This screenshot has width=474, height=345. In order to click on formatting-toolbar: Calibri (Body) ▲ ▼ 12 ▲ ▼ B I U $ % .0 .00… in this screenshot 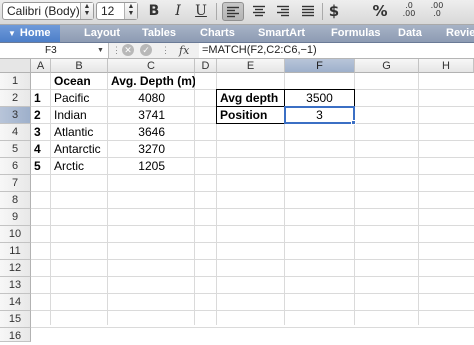, I will do `click(237, 12)`.